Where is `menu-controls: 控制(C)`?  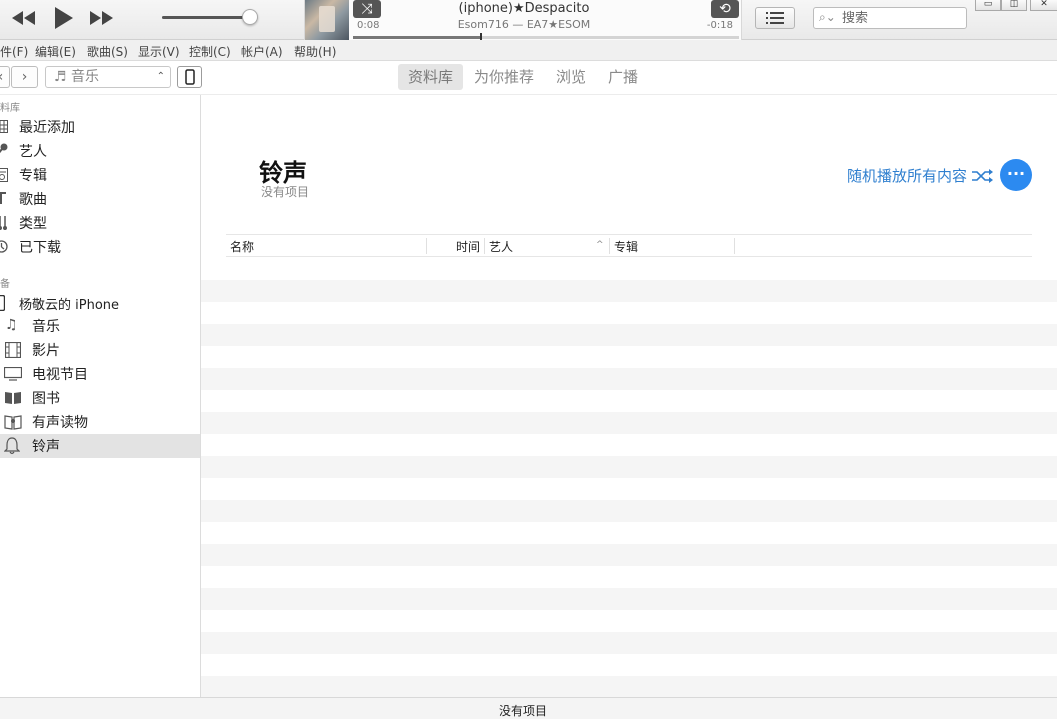 menu-controls: 控制(C) is located at coordinates (210, 51).